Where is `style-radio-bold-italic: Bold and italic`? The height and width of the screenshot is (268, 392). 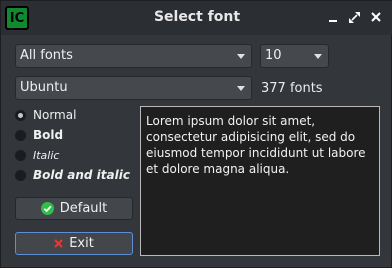
style-radio-bold-italic: Bold and italic is located at coordinates (72, 175).